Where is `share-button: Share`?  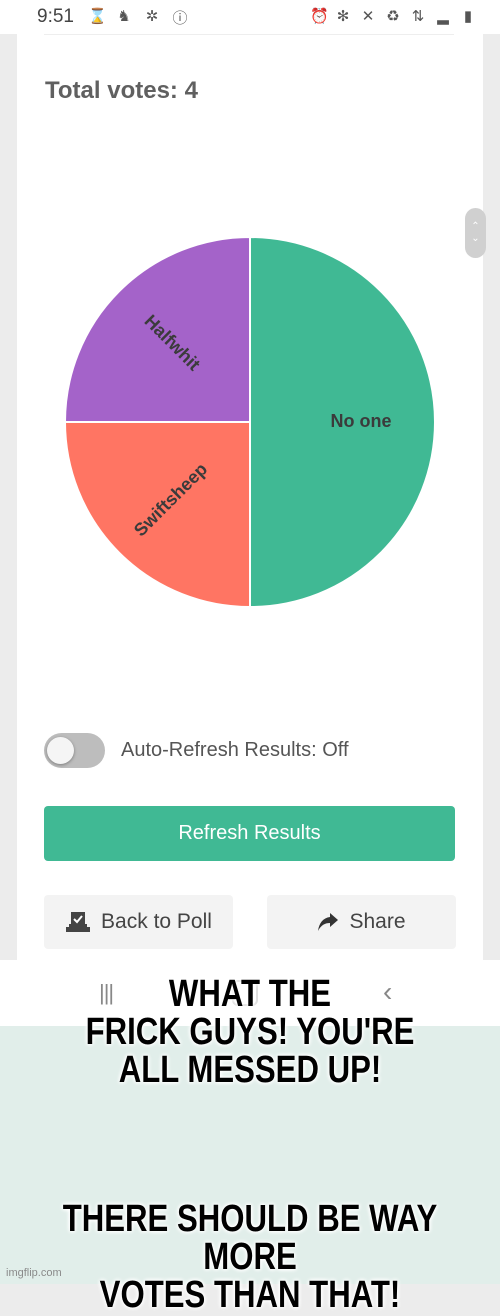 share-button: Share is located at coordinates (361, 922).